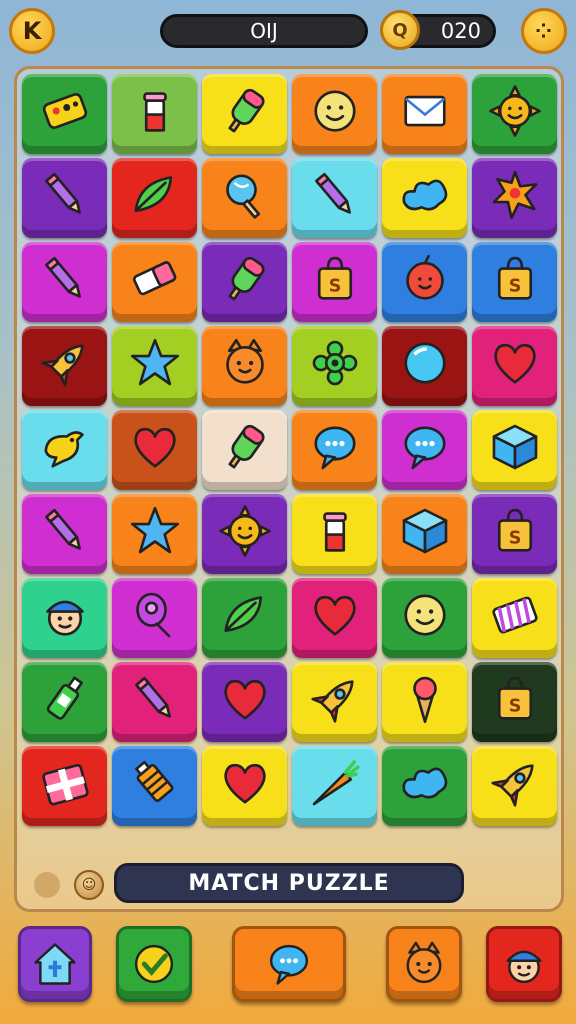 This screenshot has height=1024, width=576. I want to click on tile-r1-c5, so click(424, 114).